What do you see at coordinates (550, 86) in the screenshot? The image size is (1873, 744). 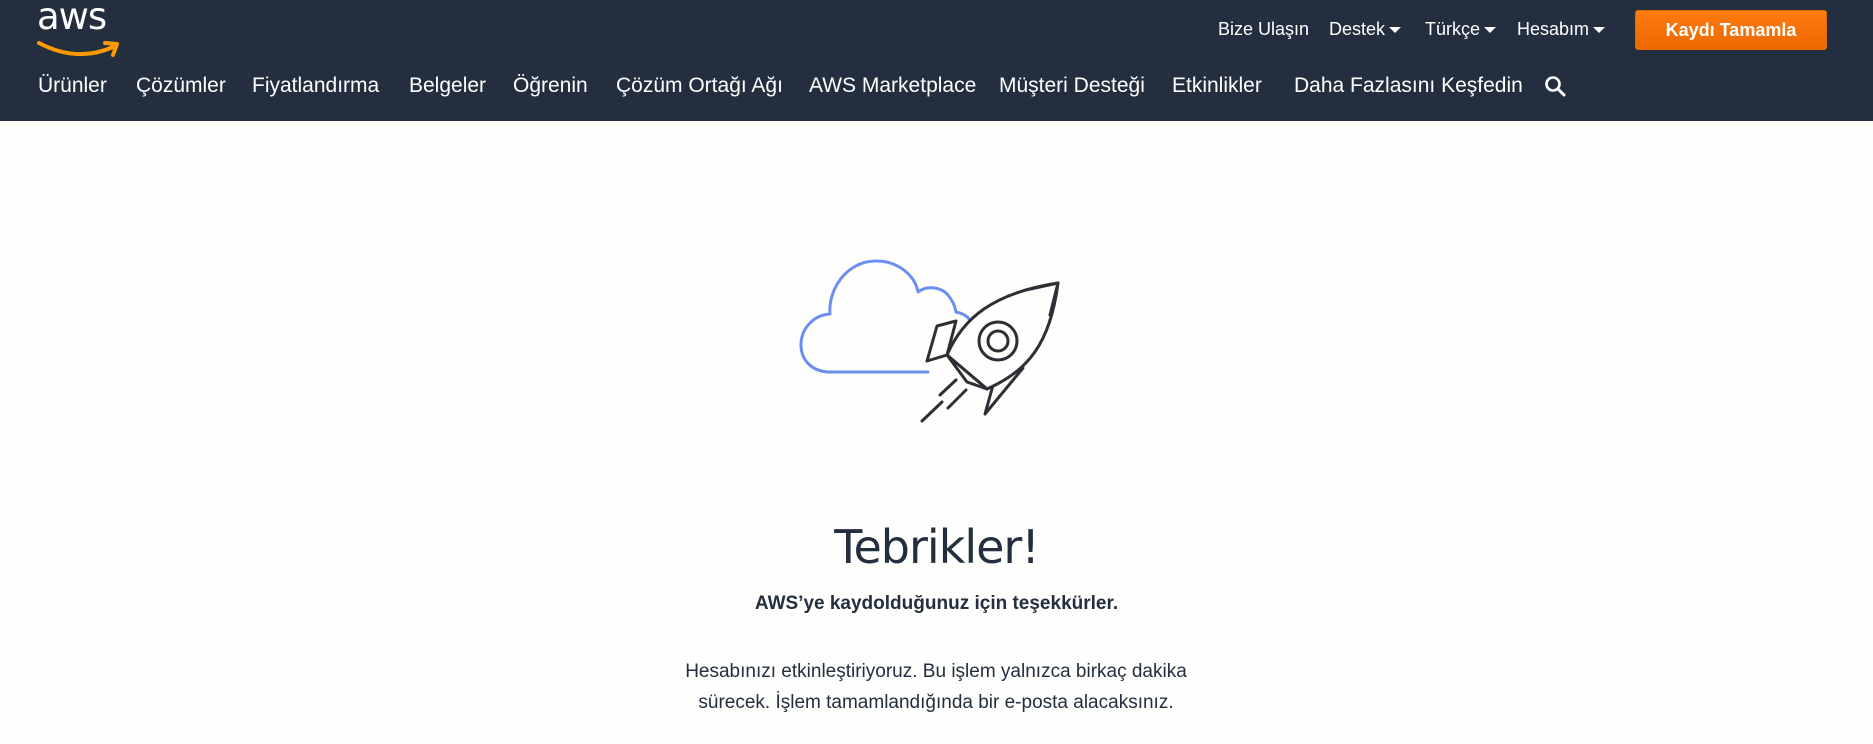 I see `nav-item-learn: Öğrenin` at bounding box center [550, 86].